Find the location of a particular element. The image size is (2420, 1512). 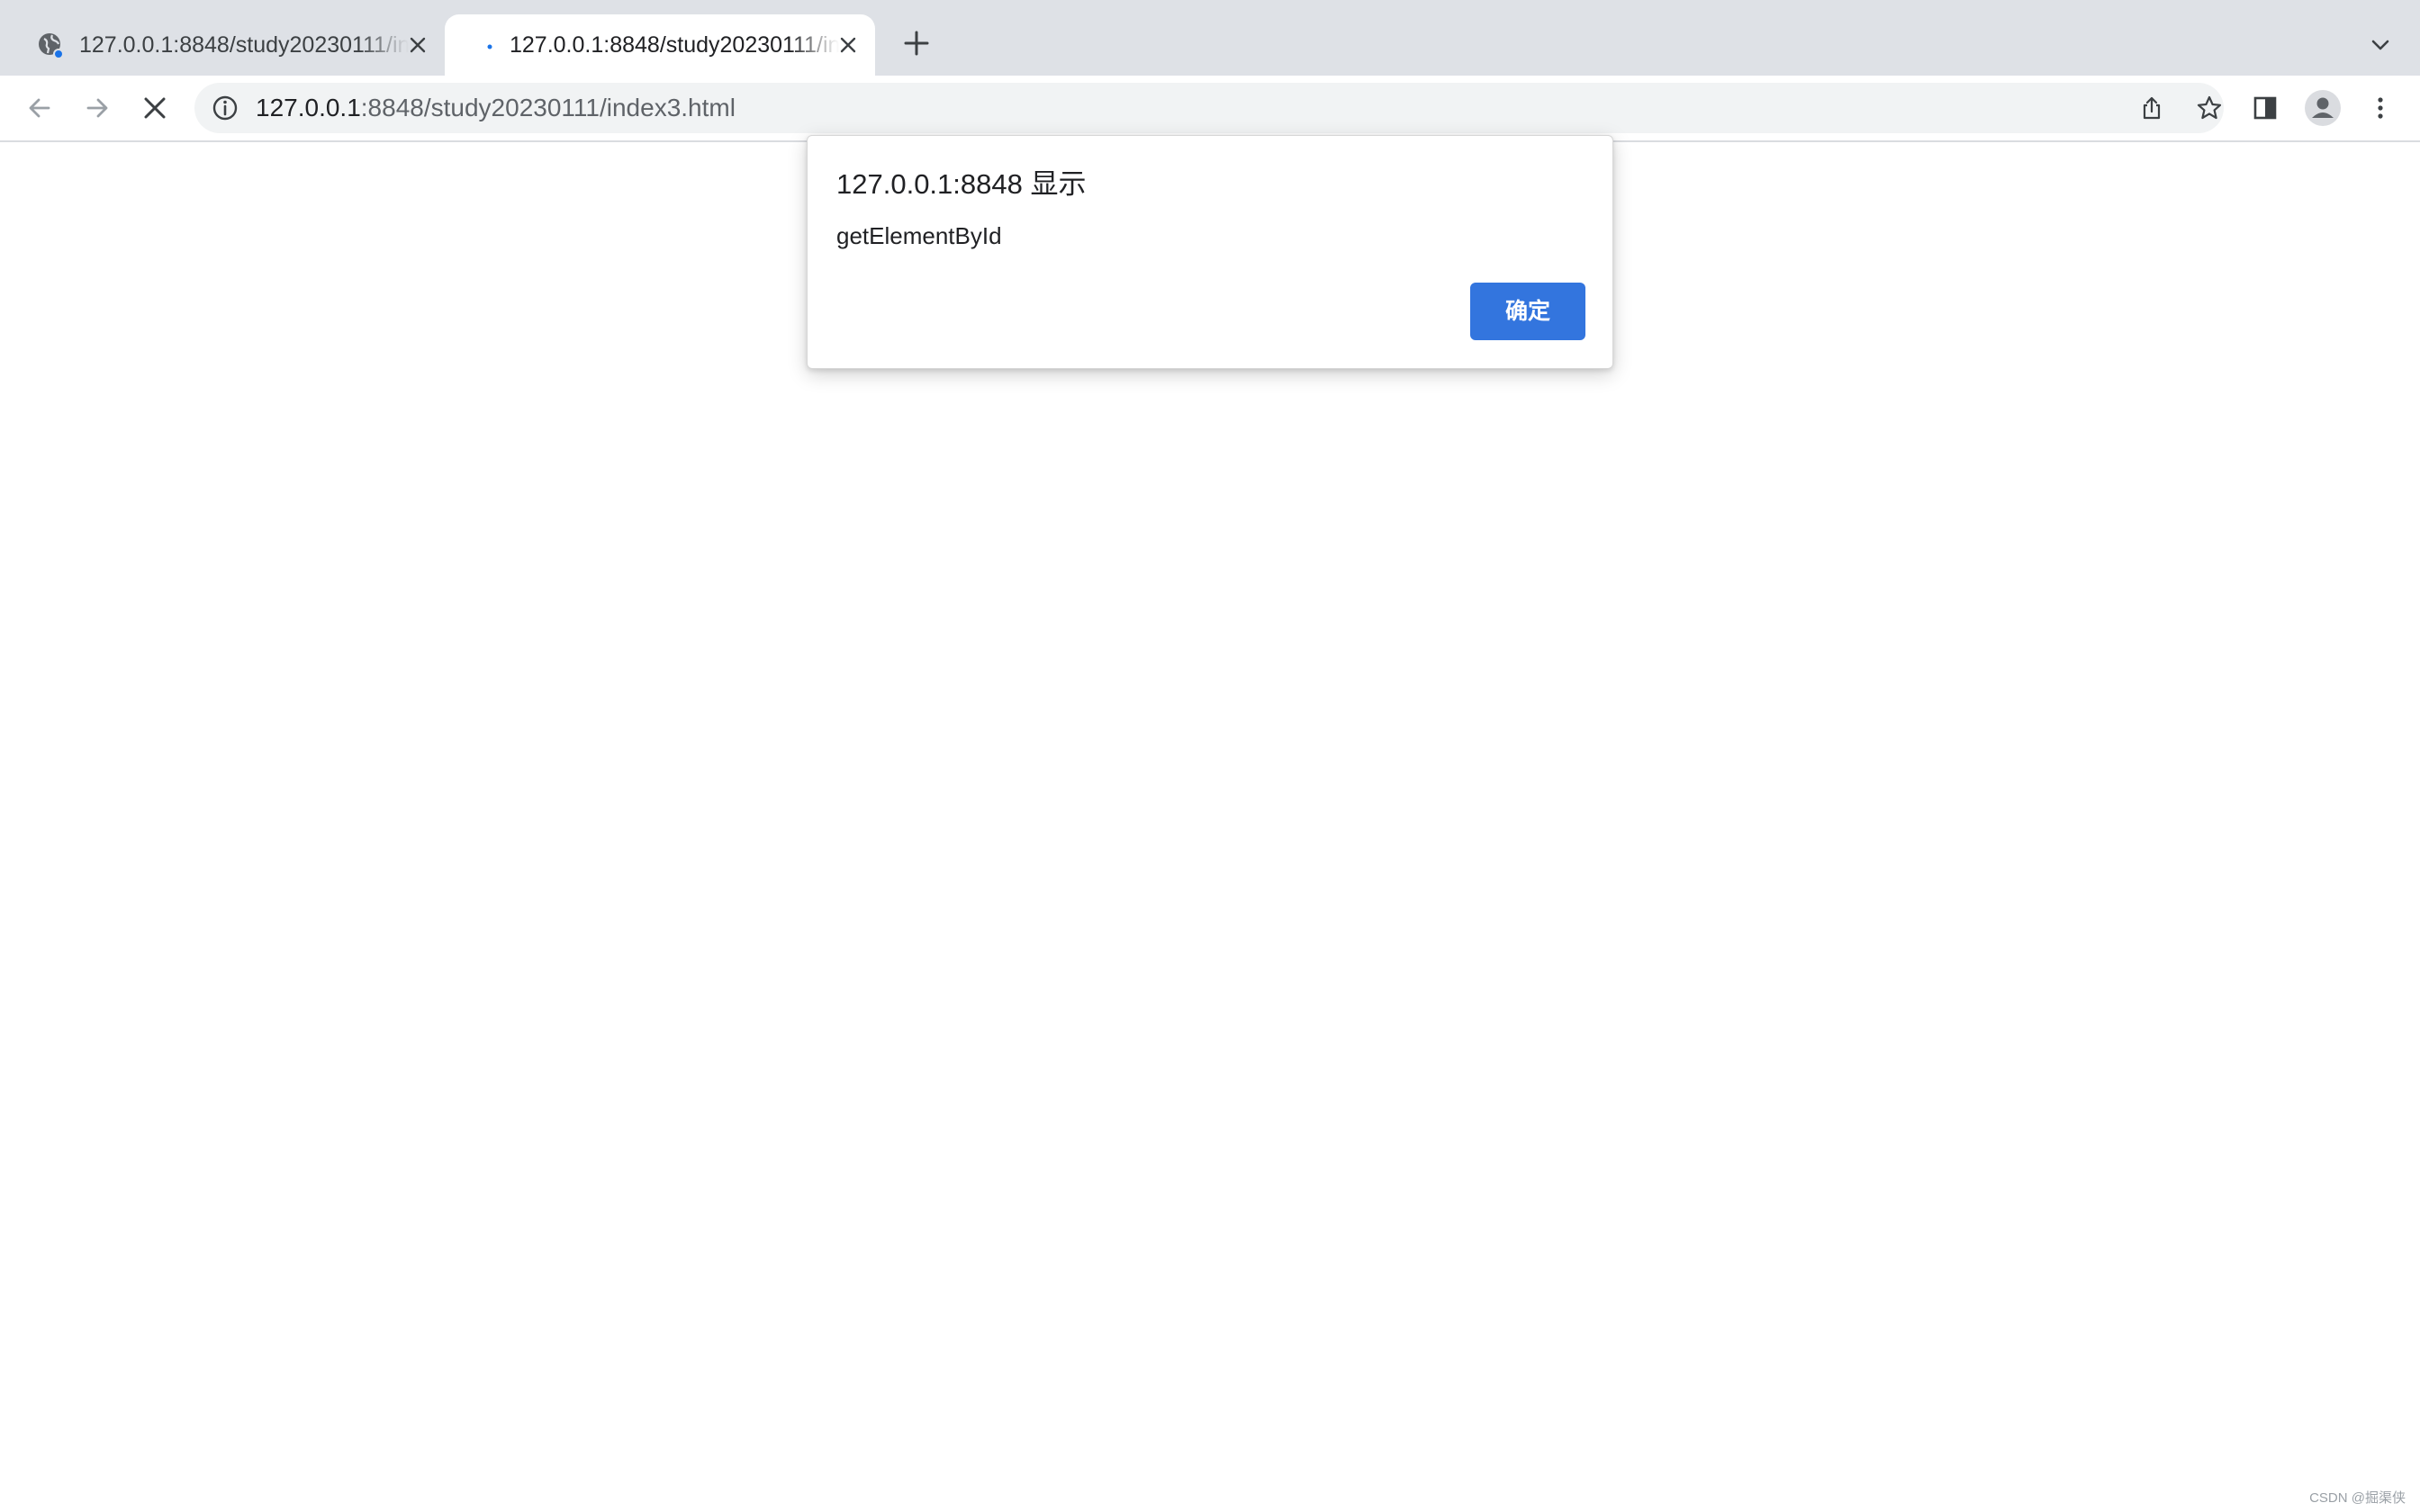

site-info-icon is located at coordinates (225, 108).